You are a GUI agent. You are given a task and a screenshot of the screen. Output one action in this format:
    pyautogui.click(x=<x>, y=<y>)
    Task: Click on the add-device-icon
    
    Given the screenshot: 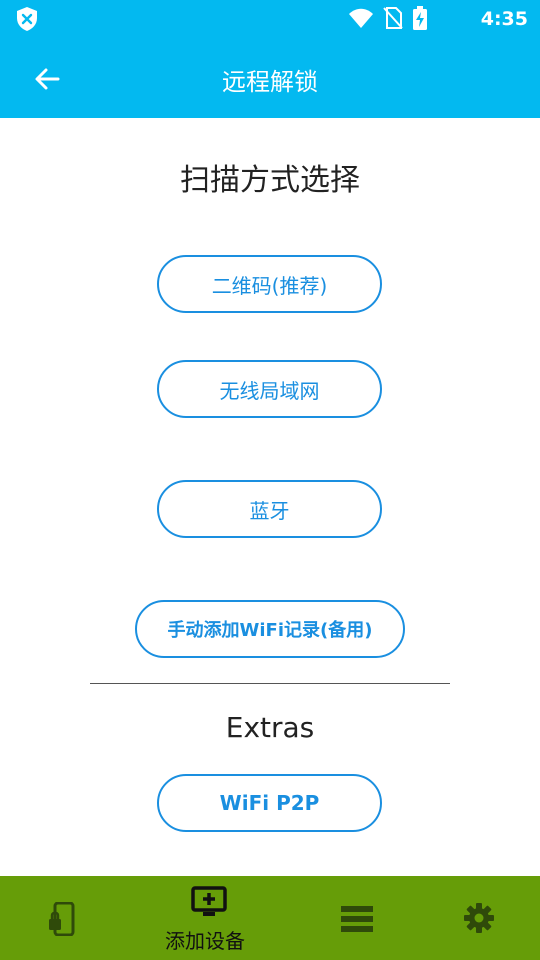 What is the action you would take?
    pyautogui.click(x=209, y=901)
    